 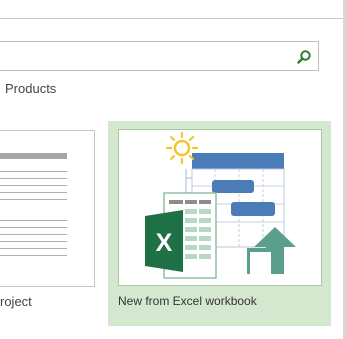 I want to click on svg-text: X, so click(x=164, y=243).